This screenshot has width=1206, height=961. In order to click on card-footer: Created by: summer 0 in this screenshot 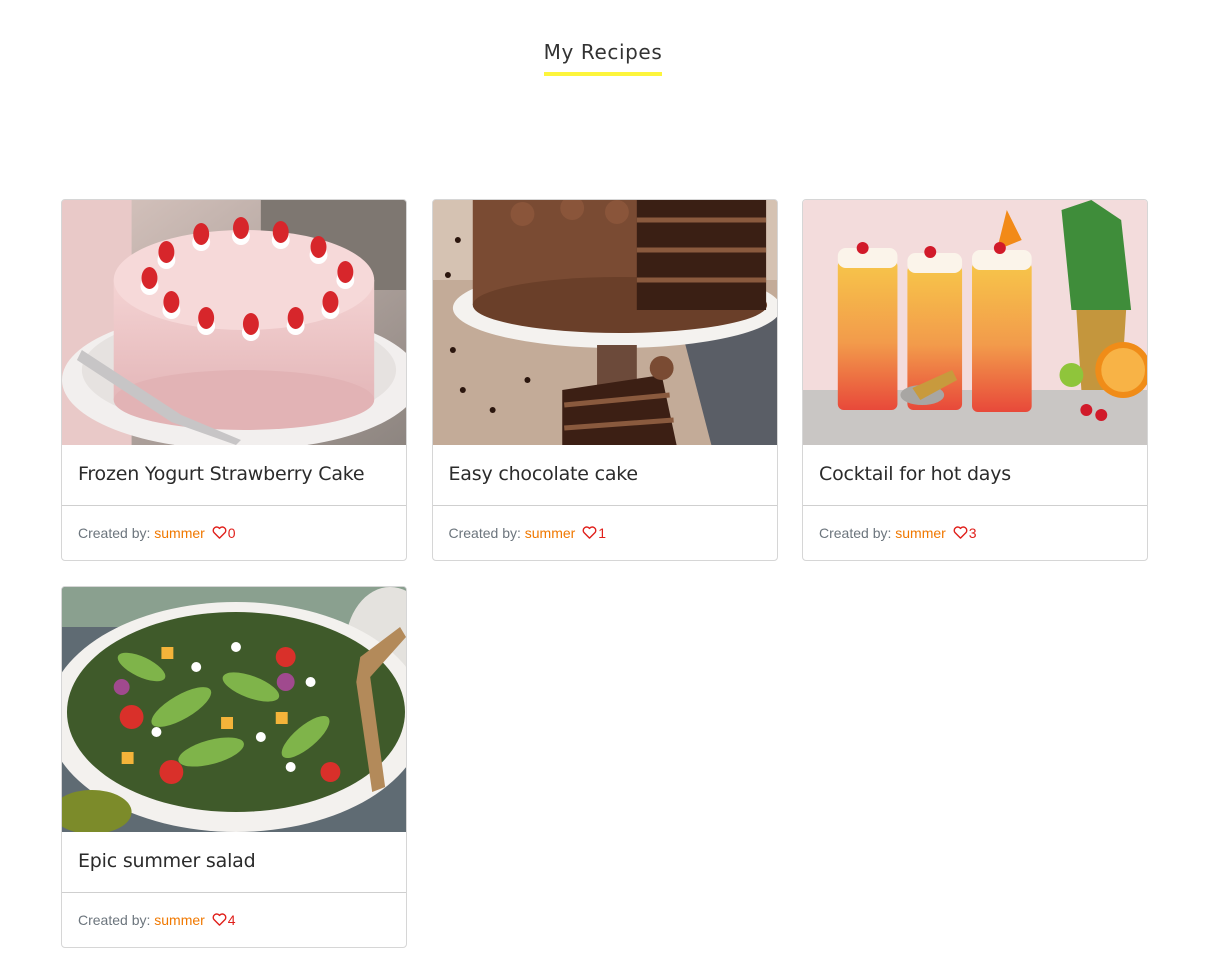, I will do `click(234, 533)`.